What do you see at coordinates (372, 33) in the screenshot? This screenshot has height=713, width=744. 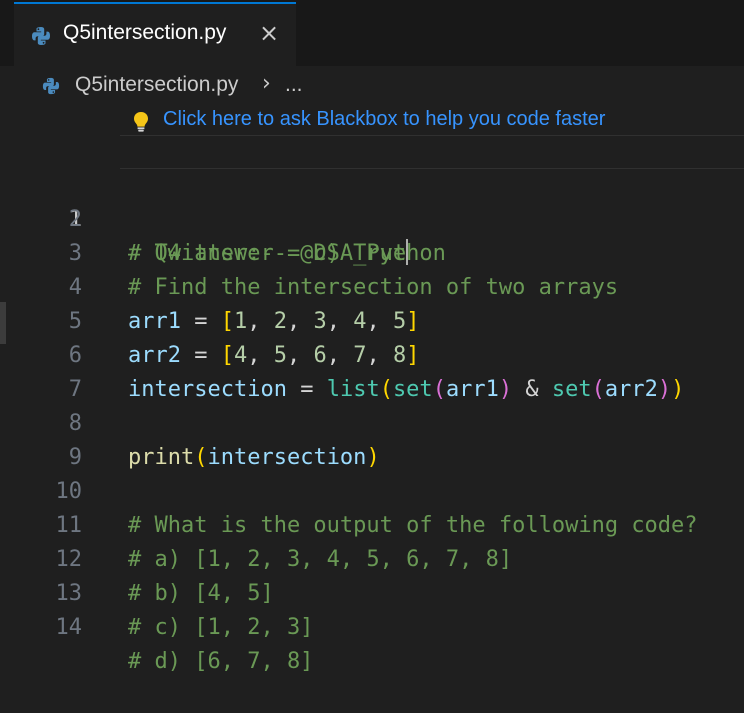 I see `tab-bar: Q5intersection.py ×` at bounding box center [372, 33].